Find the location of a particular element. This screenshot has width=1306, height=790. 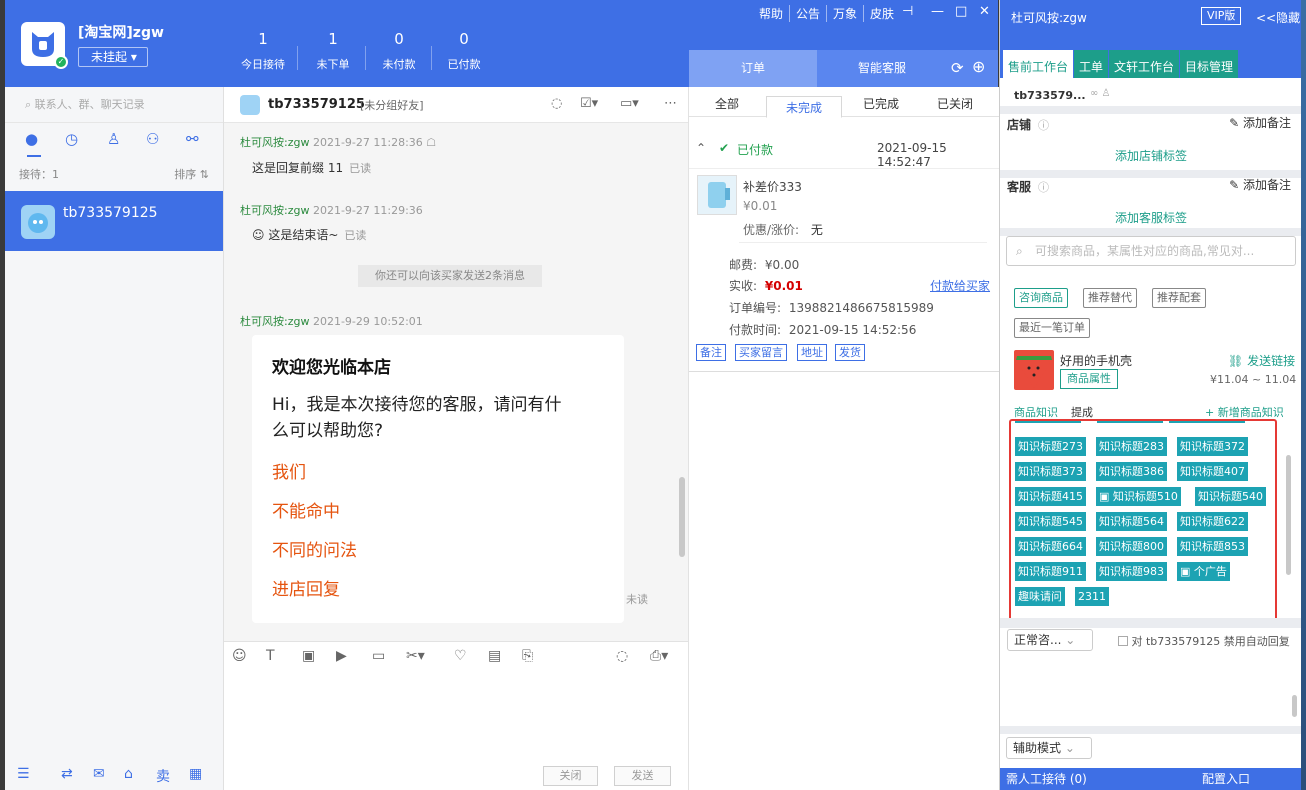

history-icon: ⎙▾ is located at coordinates (659, 656).